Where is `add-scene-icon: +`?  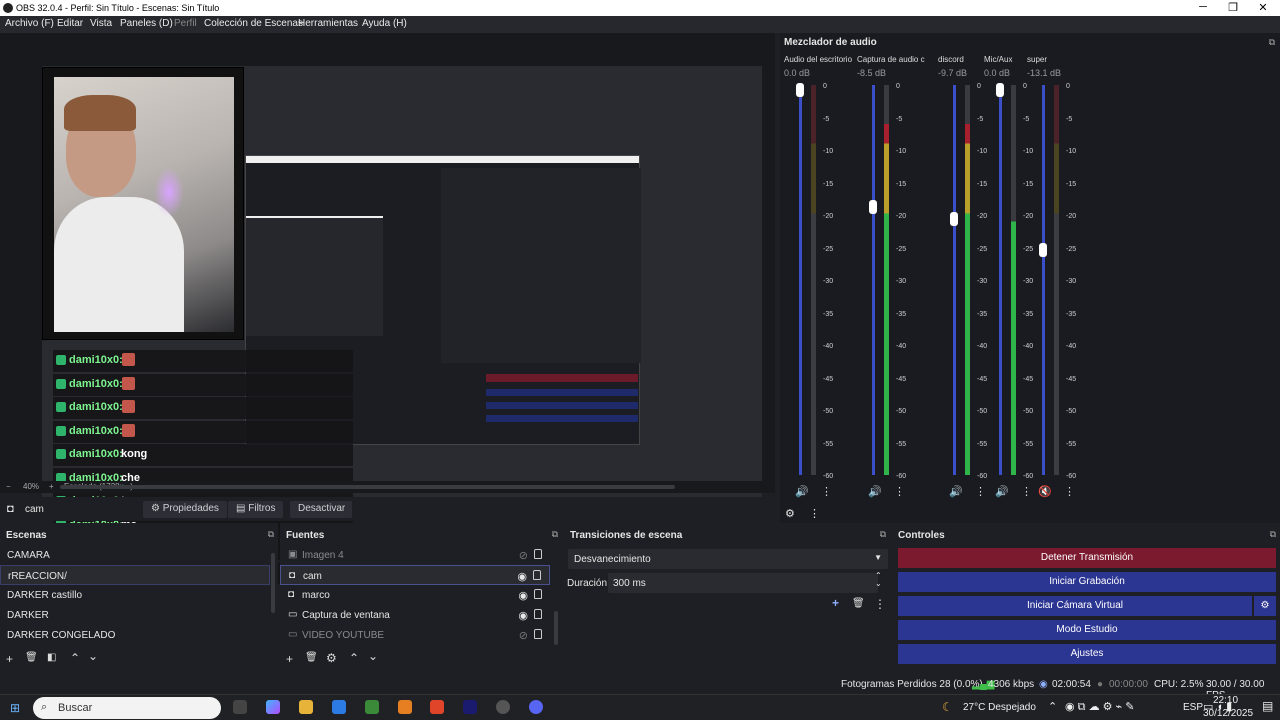 add-scene-icon: + is located at coordinates (9, 659).